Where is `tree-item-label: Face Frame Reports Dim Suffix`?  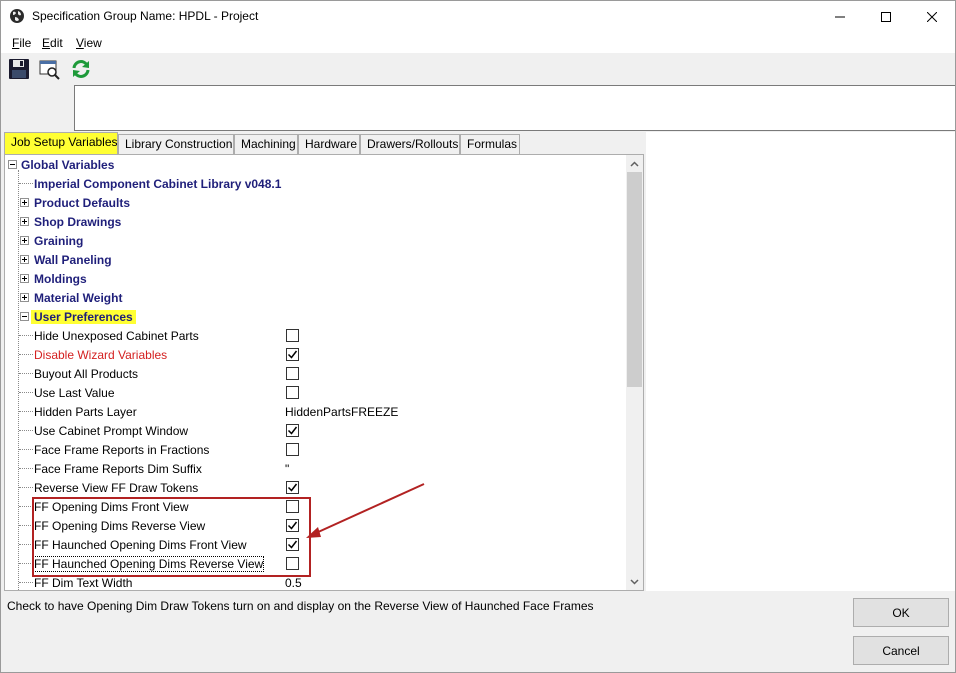
tree-item-label: Face Frame Reports Dim Suffix is located at coordinates (118, 469).